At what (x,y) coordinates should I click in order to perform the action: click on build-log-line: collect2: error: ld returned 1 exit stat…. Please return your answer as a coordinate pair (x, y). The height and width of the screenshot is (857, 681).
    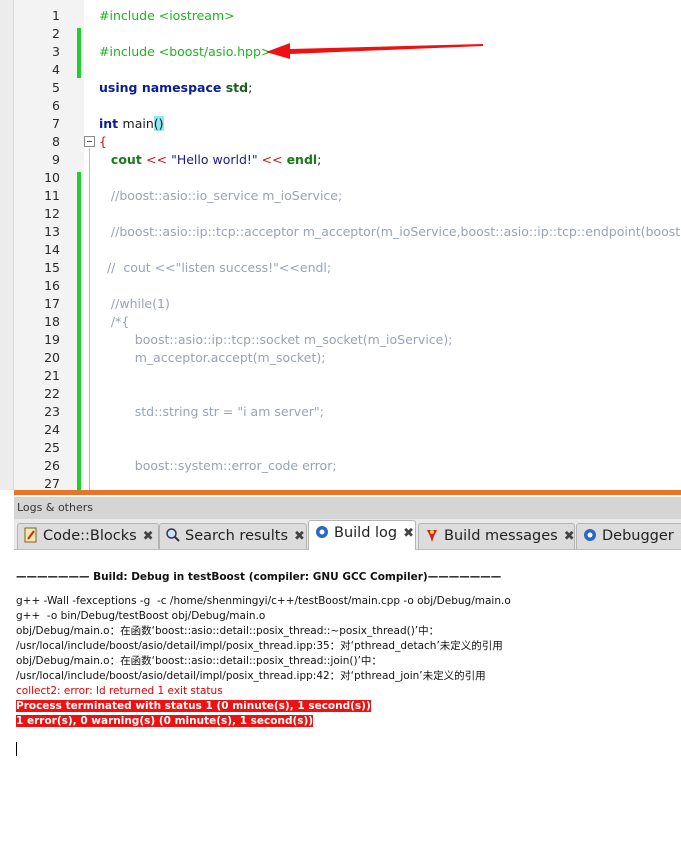
    Looking at the image, I should click on (119, 691).